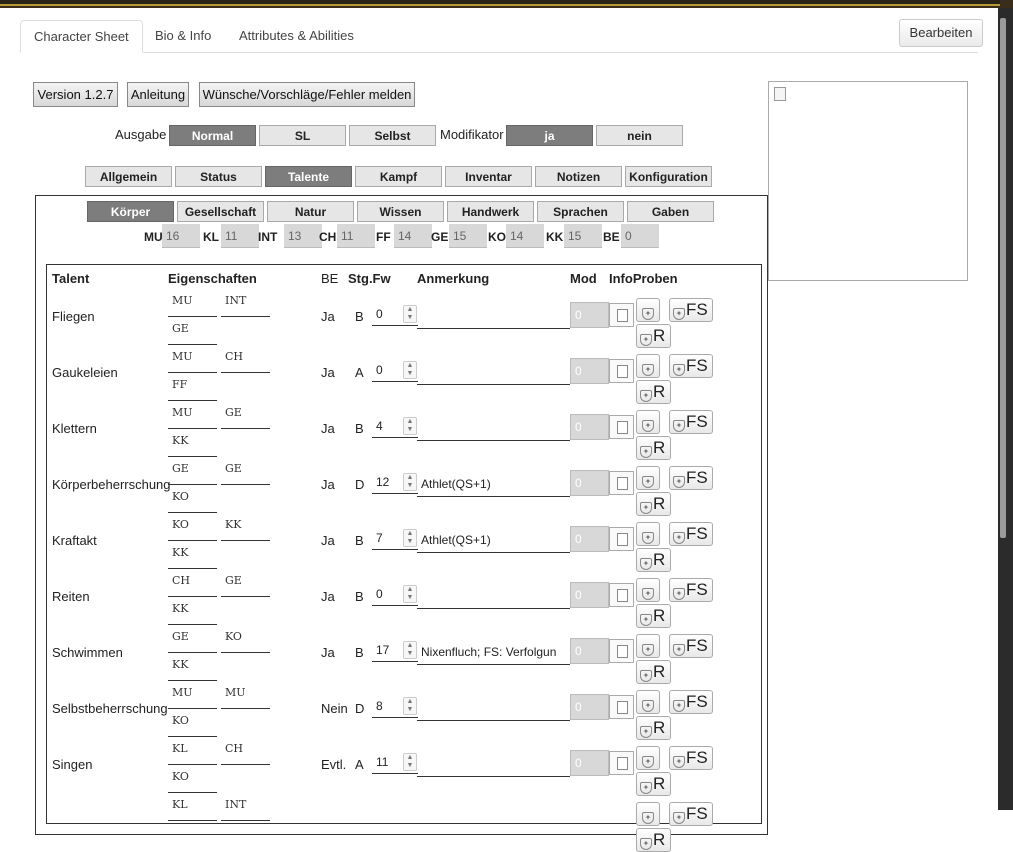  I want to click on modifikator-option-nein: nein, so click(639, 135).